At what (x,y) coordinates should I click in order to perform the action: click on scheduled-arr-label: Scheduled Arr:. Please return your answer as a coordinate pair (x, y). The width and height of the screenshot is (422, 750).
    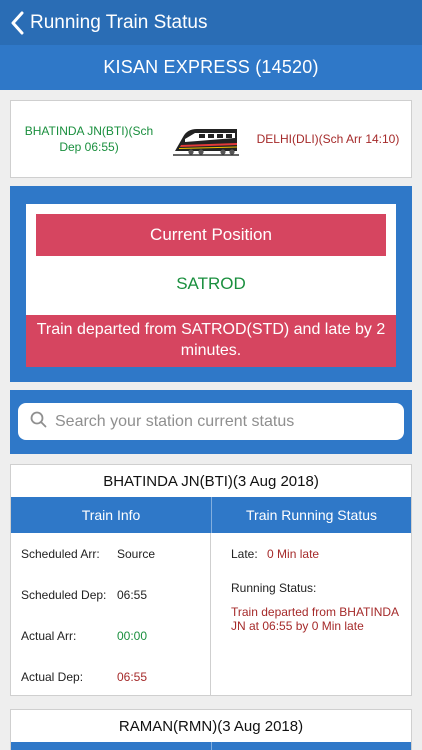
    Looking at the image, I should click on (60, 554).